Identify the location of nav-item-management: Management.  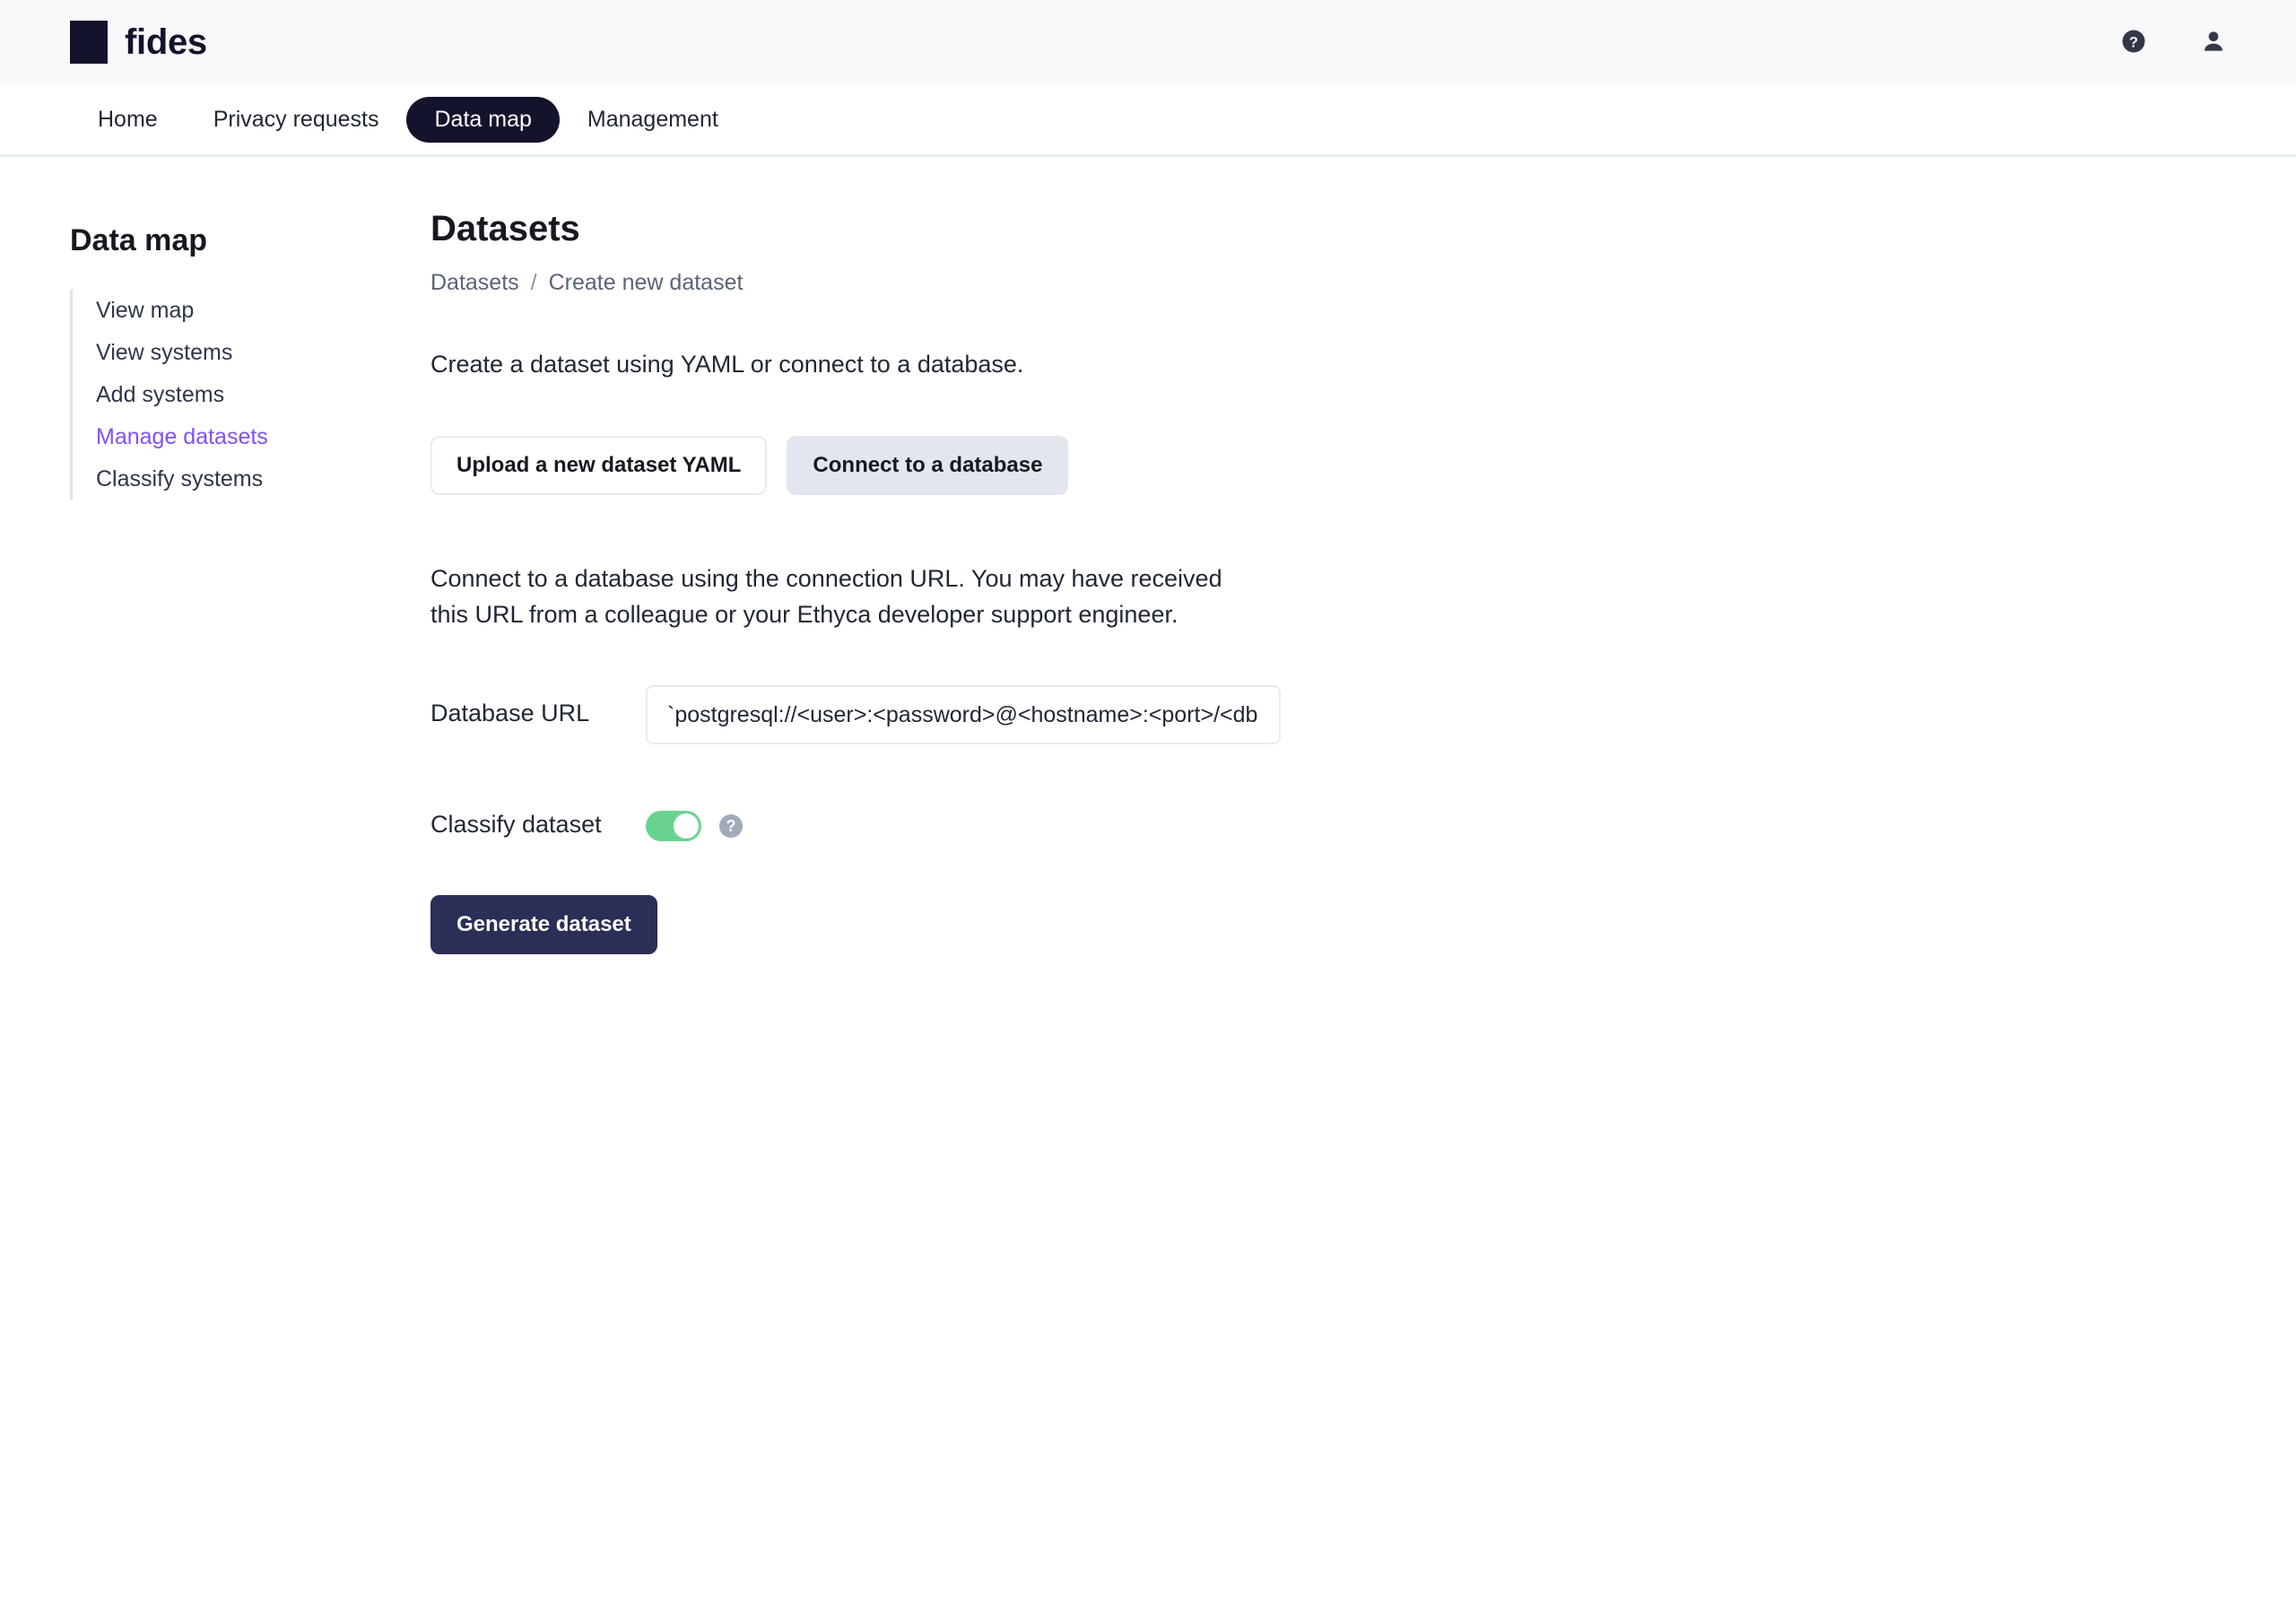
(653, 120).